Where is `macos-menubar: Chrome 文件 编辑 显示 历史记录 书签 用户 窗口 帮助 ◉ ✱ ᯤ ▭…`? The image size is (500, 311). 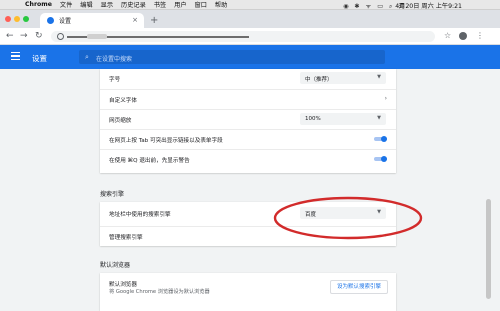 macos-menubar: Chrome 文件 编辑 显示 历史记录 书签 用户 窗口 帮助 ◉ ✱ ᯤ ▭… is located at coordinates (250, 5).